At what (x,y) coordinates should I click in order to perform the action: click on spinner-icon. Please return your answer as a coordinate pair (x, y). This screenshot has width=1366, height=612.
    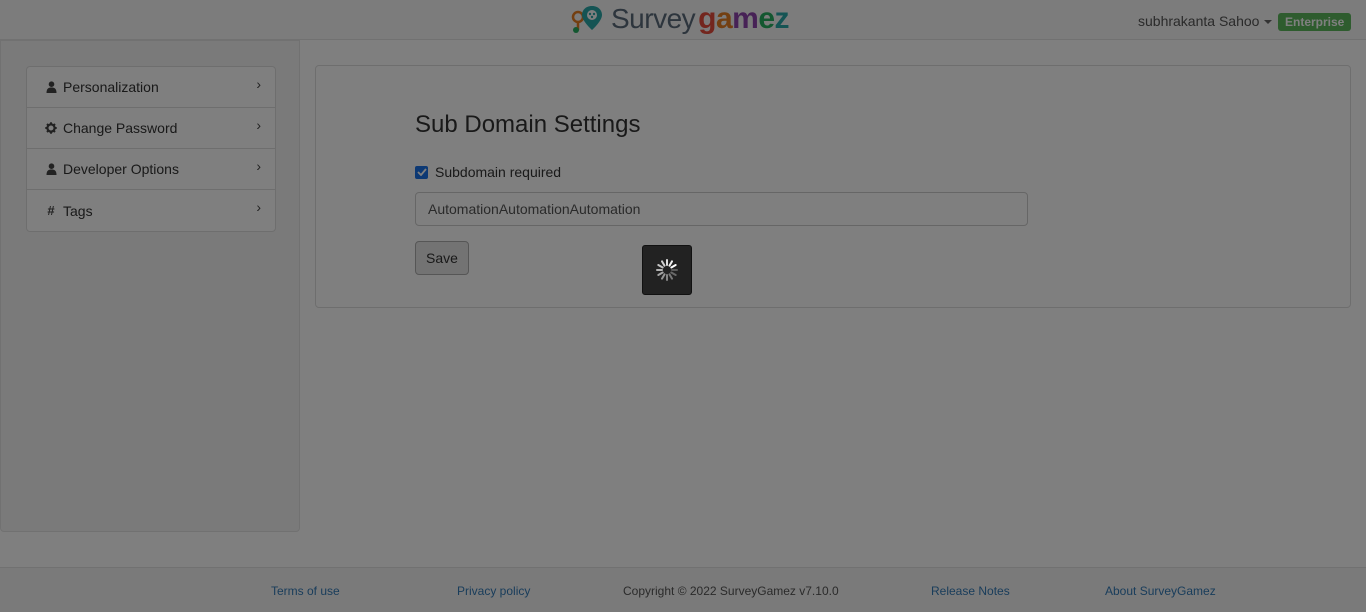
    Looking at the image, I should click on (667, 270).